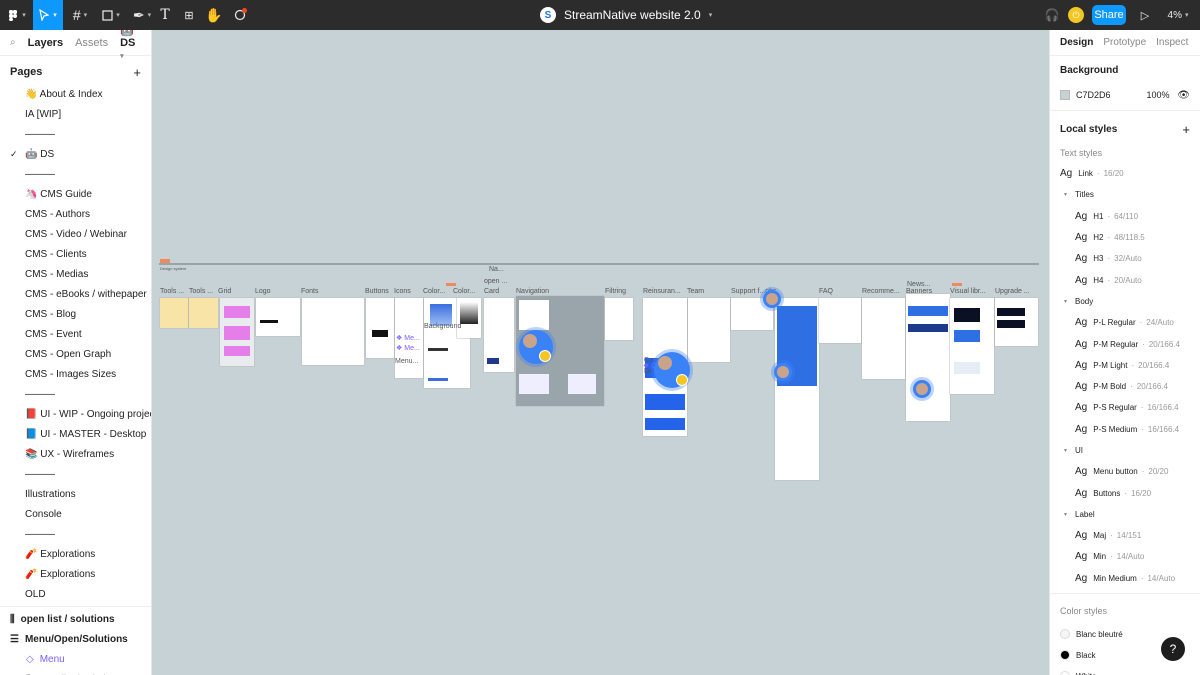 The height and width of the screenshot is (675, 1200). Describe the element at coordinates (75, 374) in the screenshot. I see `page-item: CMS - Images Sizes` at that location.